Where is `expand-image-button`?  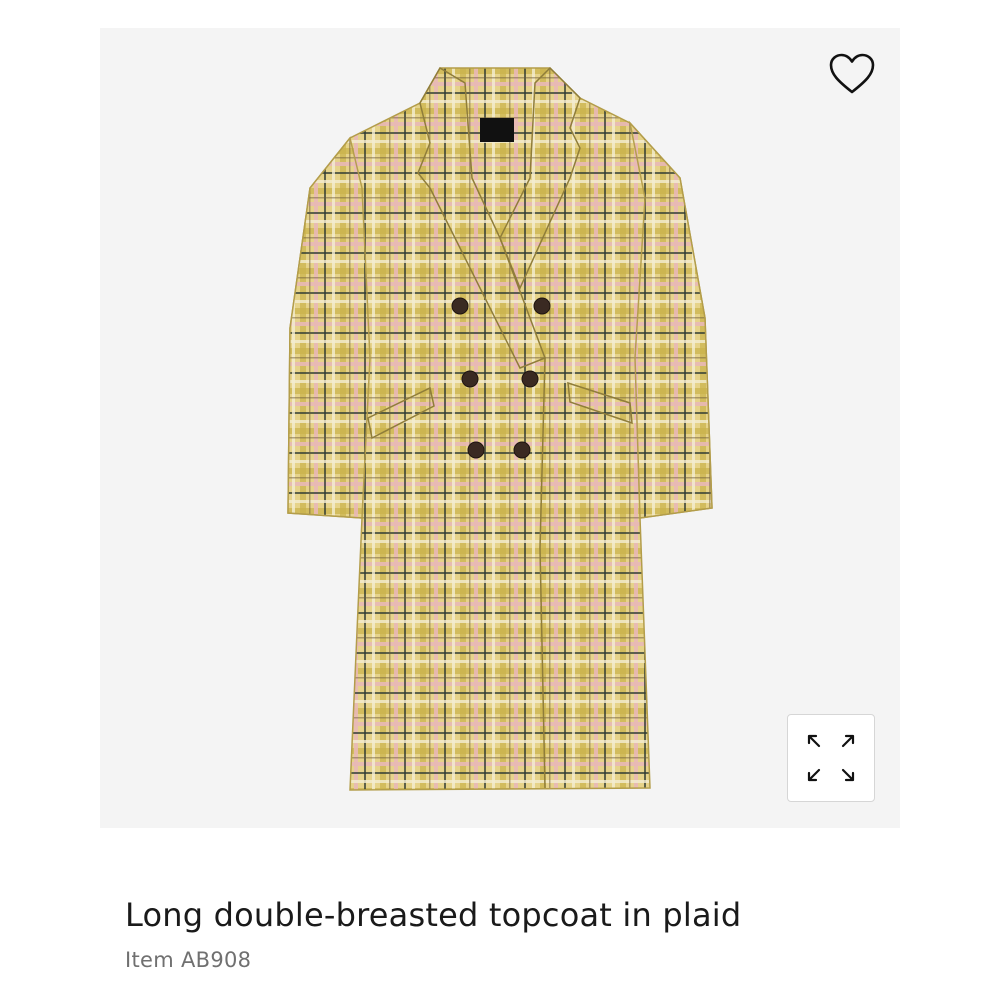
expand-image-button is located at coordinates (831, 758).